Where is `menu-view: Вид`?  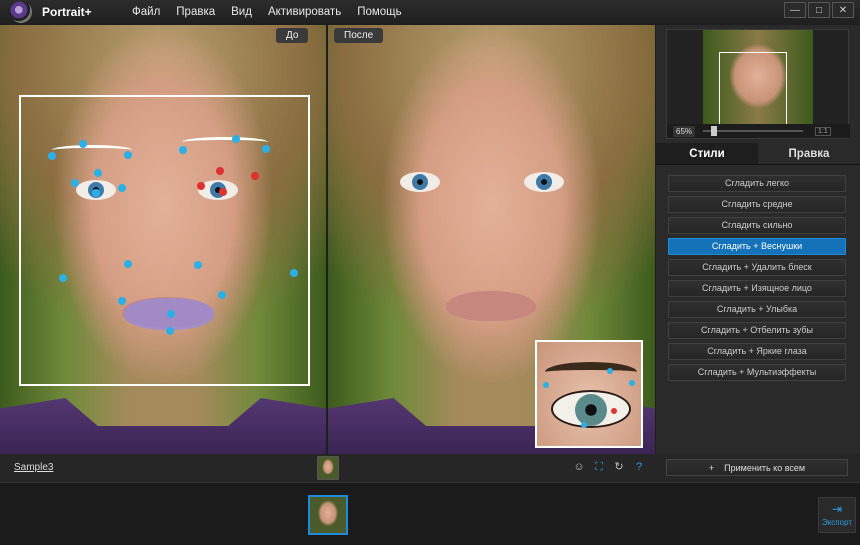 menu-view: Вид is located at coordinates (241, 12).